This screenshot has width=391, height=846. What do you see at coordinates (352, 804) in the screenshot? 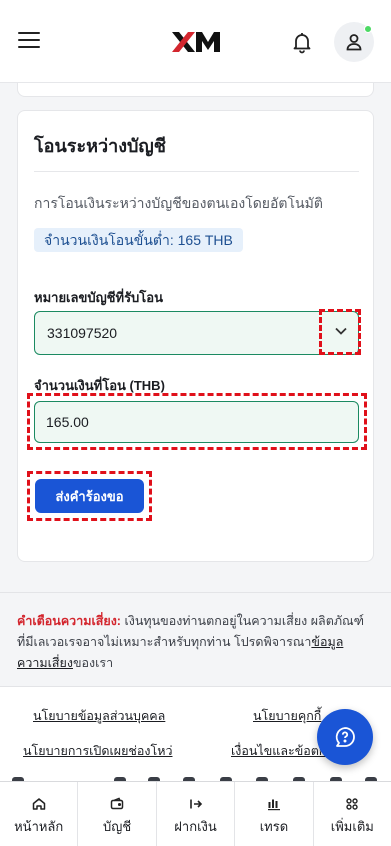
I see `more-icon` at bounding box center [352, 804].